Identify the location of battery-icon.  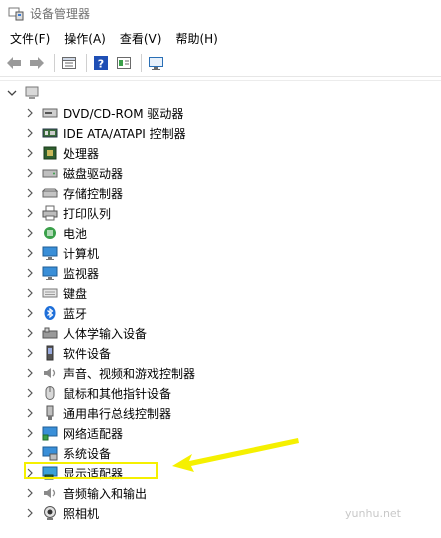
(50, 233).